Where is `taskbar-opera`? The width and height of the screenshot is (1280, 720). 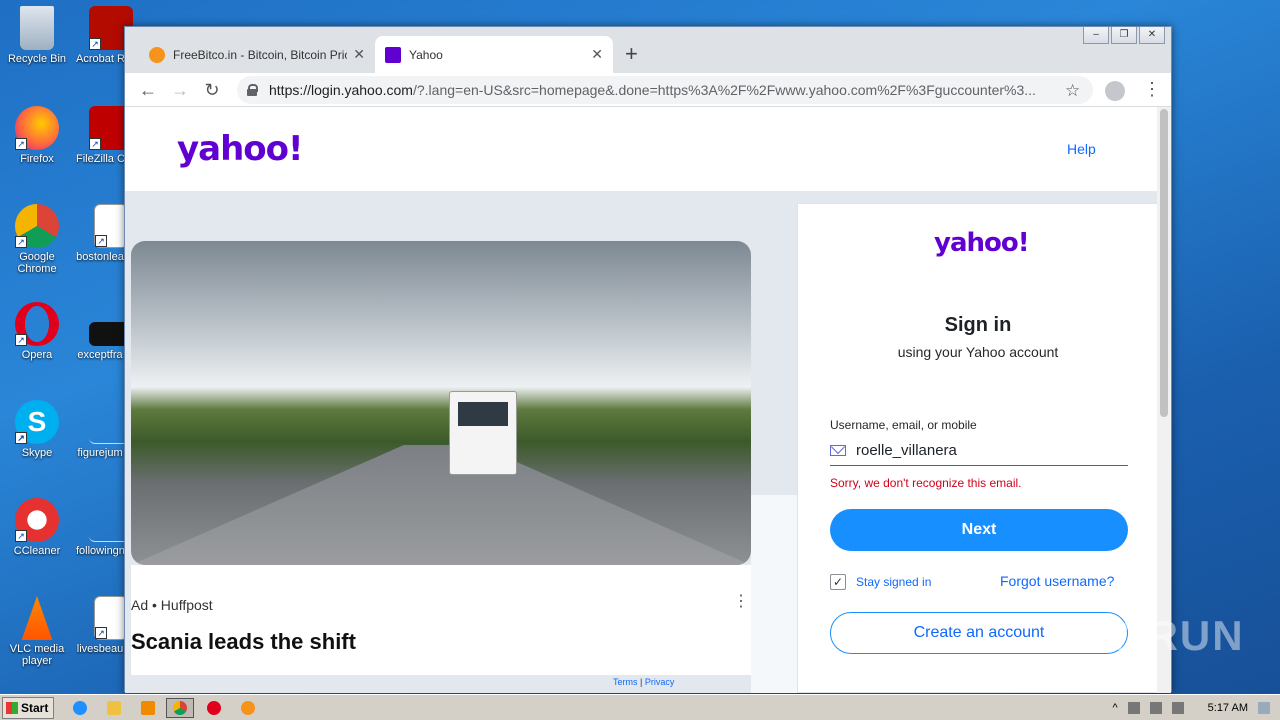
taskbar-opera is located at coordinates (214, 708).